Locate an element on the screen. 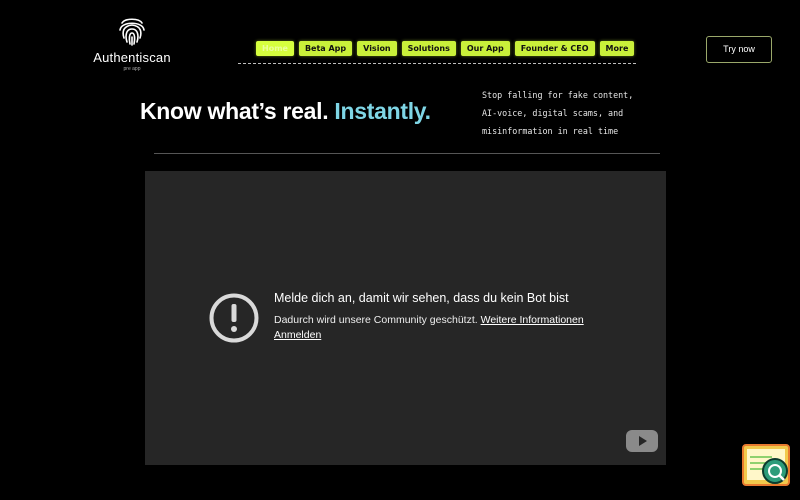 This screenshot has height=500, width=800. nav-item-founder-ceo: Founder & CEO is located at coordinates (554, 48).